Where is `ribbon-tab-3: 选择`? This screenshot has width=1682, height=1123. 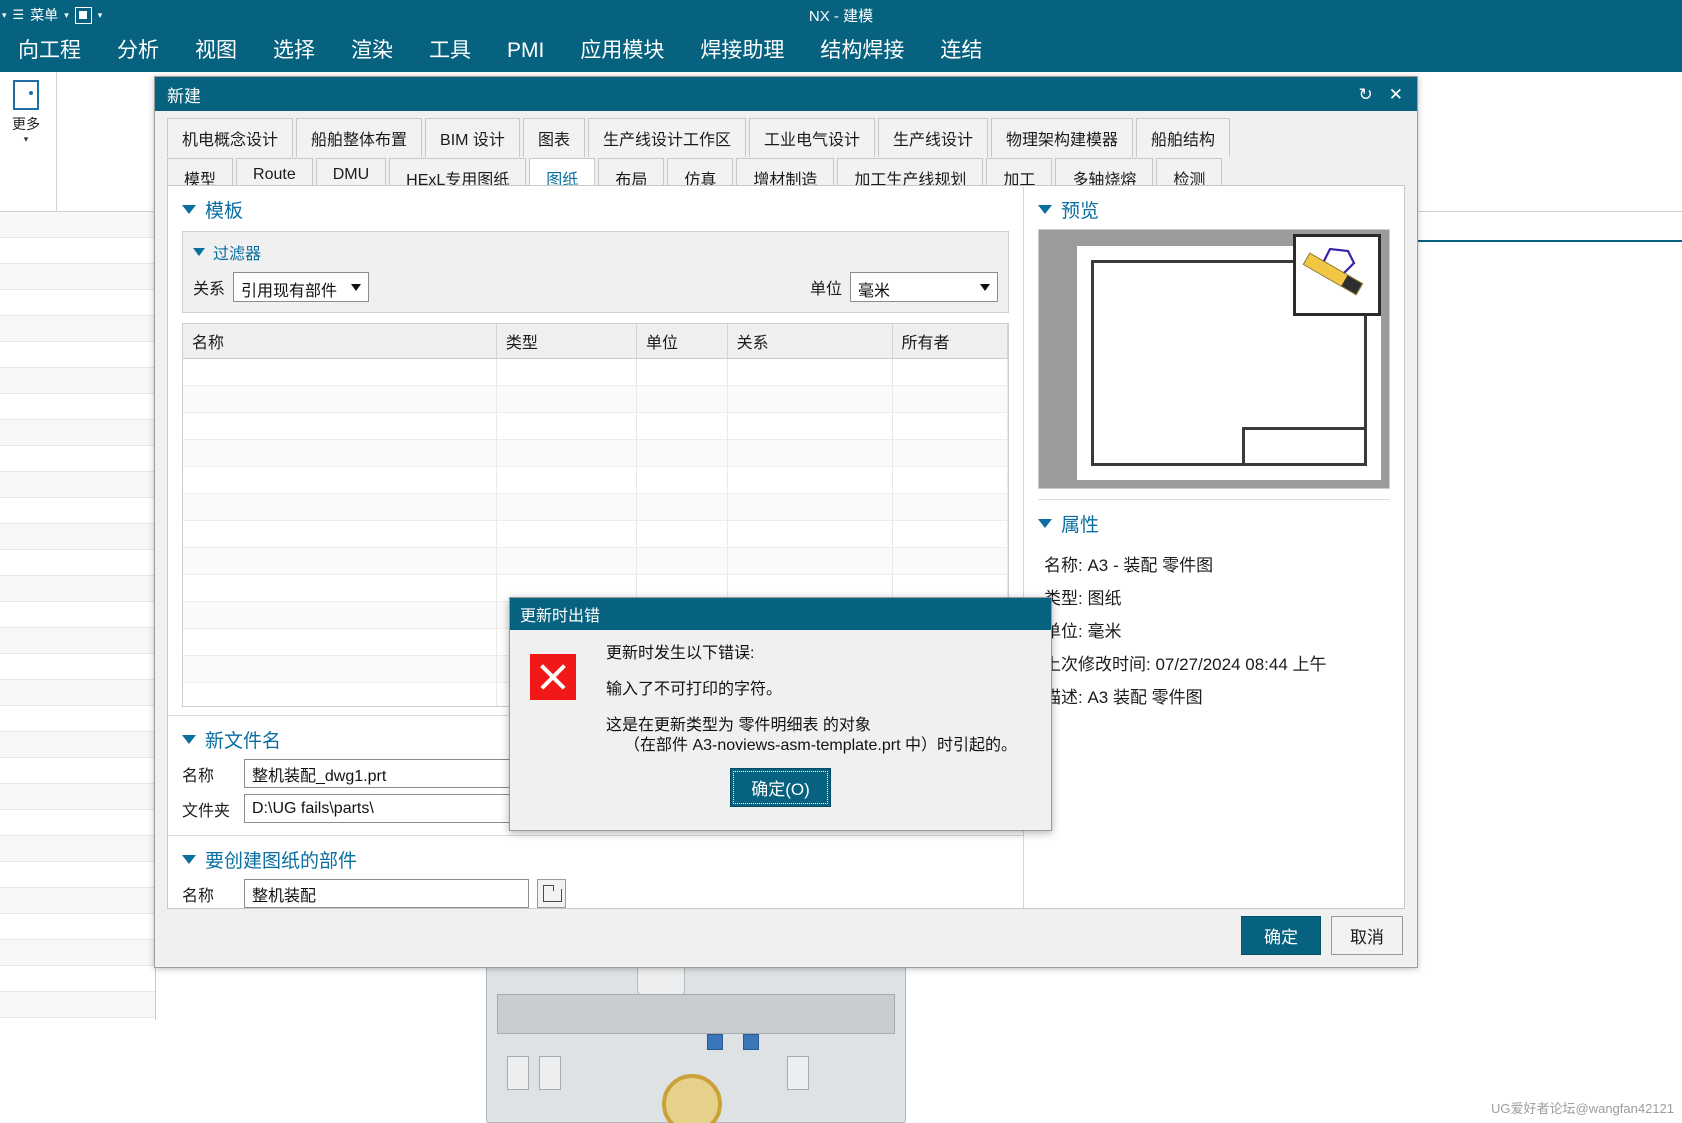 ribbon-tab-3: 选择 is located at coordinates (294, 51).